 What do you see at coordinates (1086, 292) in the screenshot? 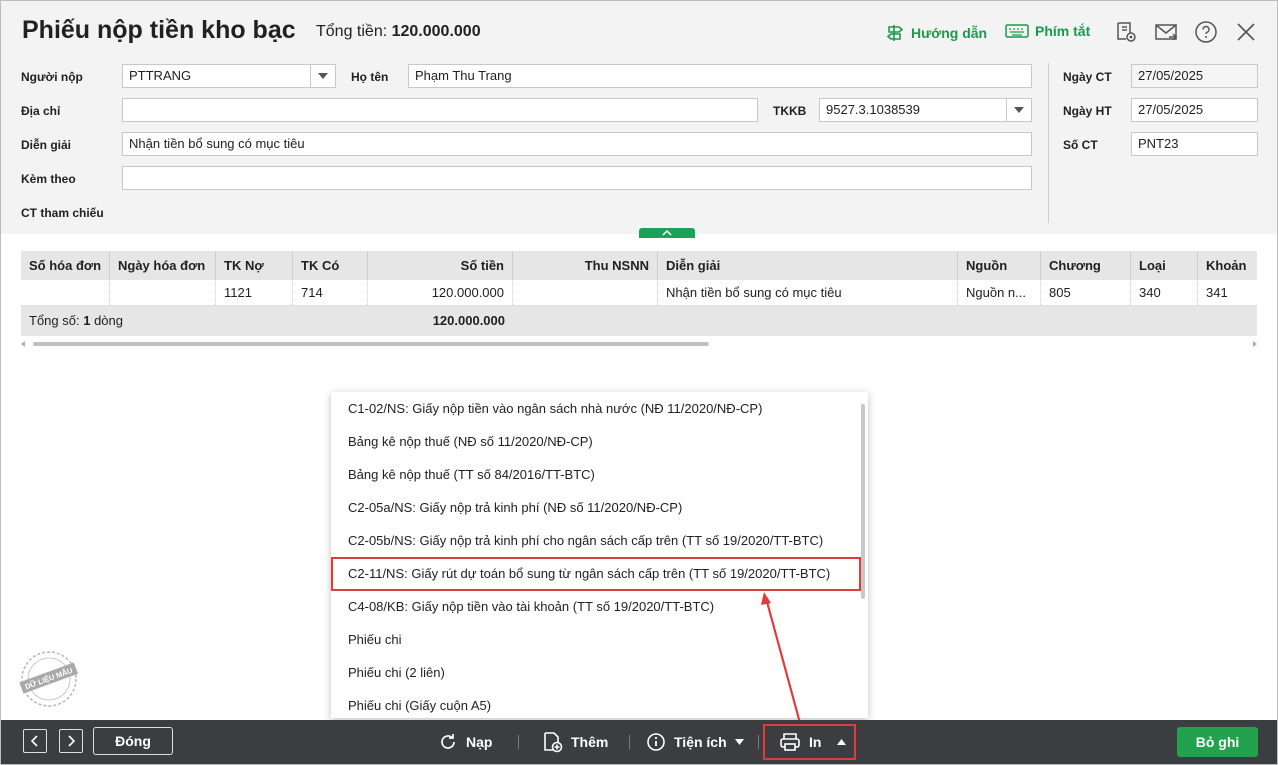
I see `table-cell: 805` at bounding box center [1086, 292].